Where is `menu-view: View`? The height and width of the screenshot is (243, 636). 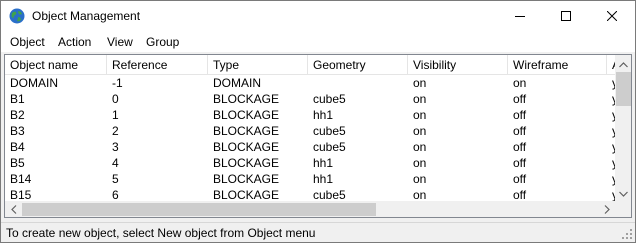 menu-view: View is located at coordinates (120, 42).